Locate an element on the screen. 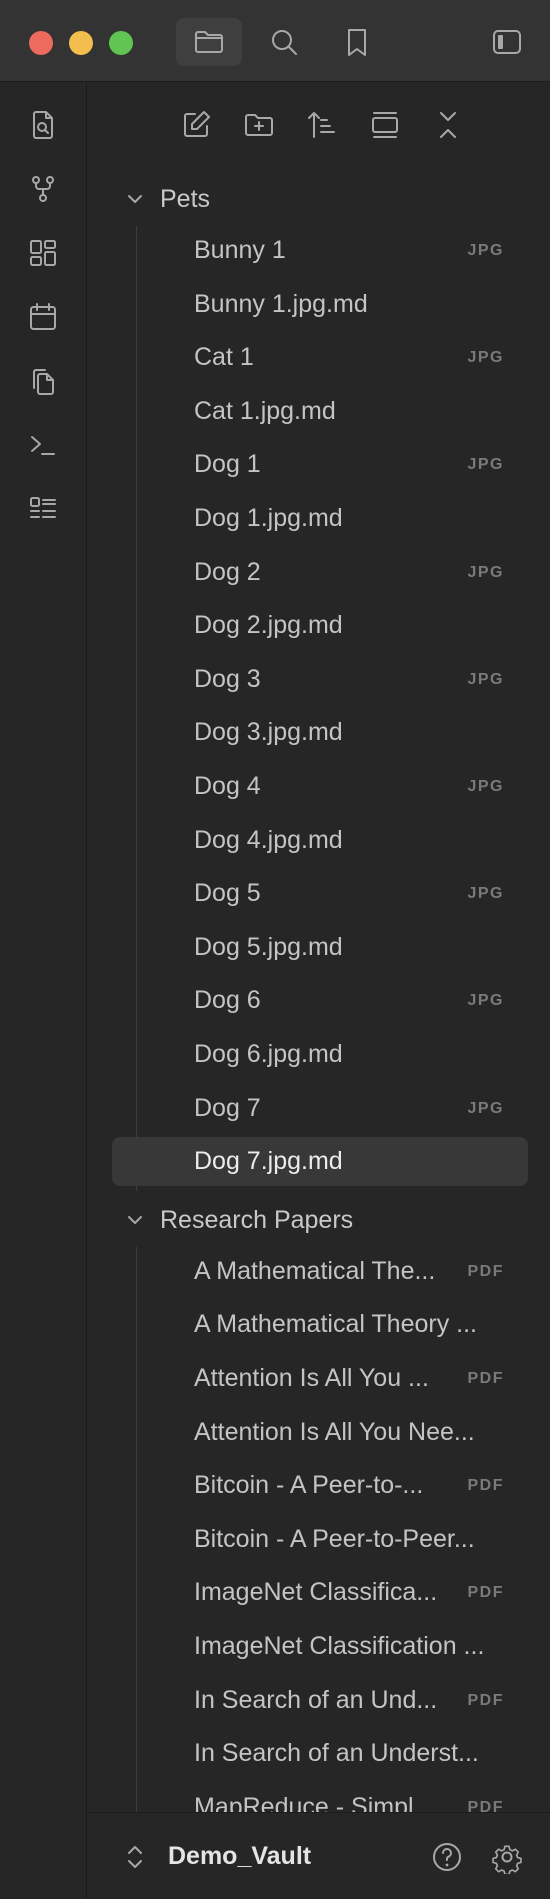  file-item: Dog 1.jpg.md is located at coordinates (320, 518).